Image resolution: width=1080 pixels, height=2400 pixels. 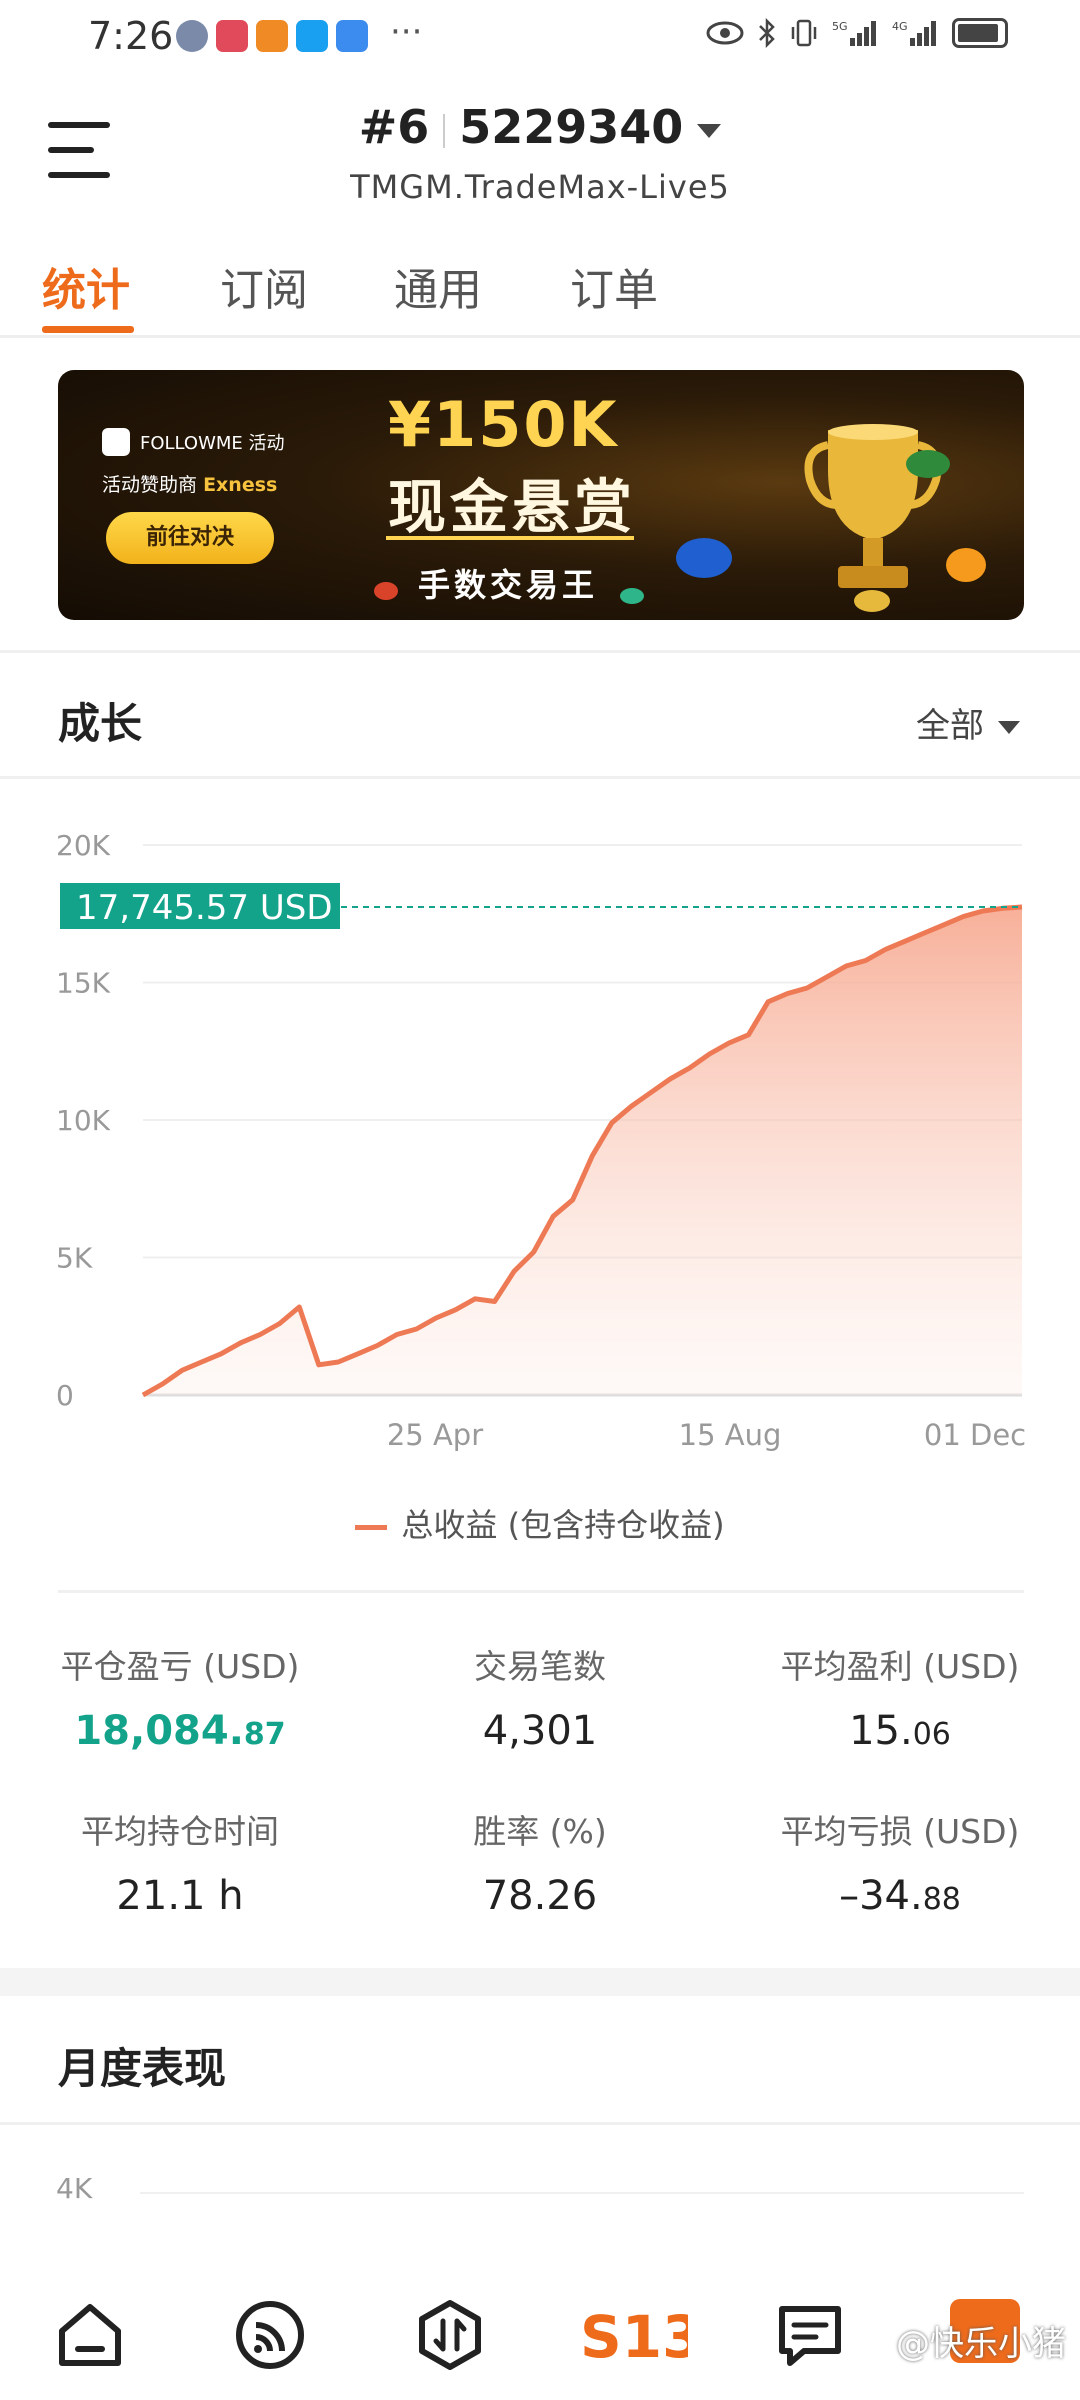 What do you see at coordinates (981, 2344) in the screenshot?
I see `watermark-text: @快乐小猪` at bounding box center [981, 2344].